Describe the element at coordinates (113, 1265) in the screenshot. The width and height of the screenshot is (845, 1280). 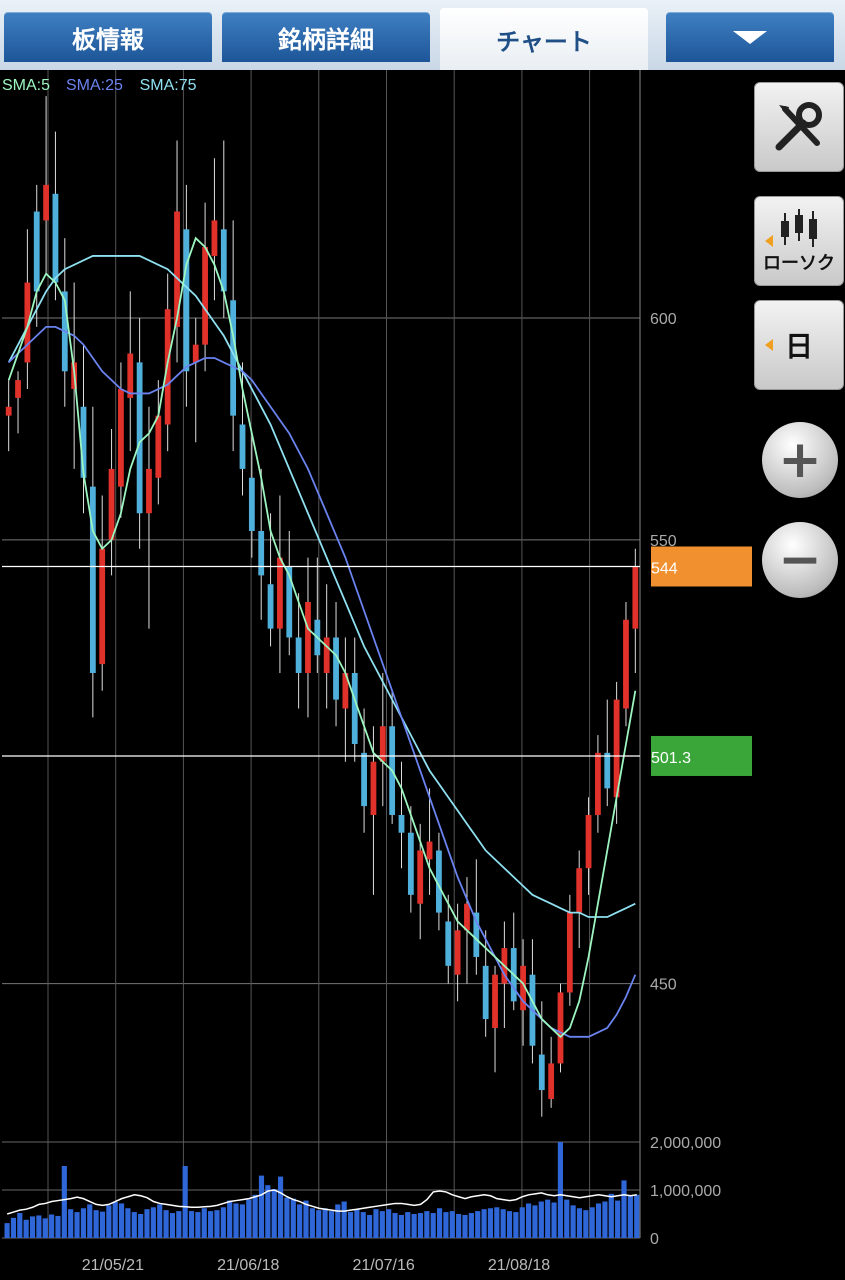
I see `date-label: 21/05/21` at that location.